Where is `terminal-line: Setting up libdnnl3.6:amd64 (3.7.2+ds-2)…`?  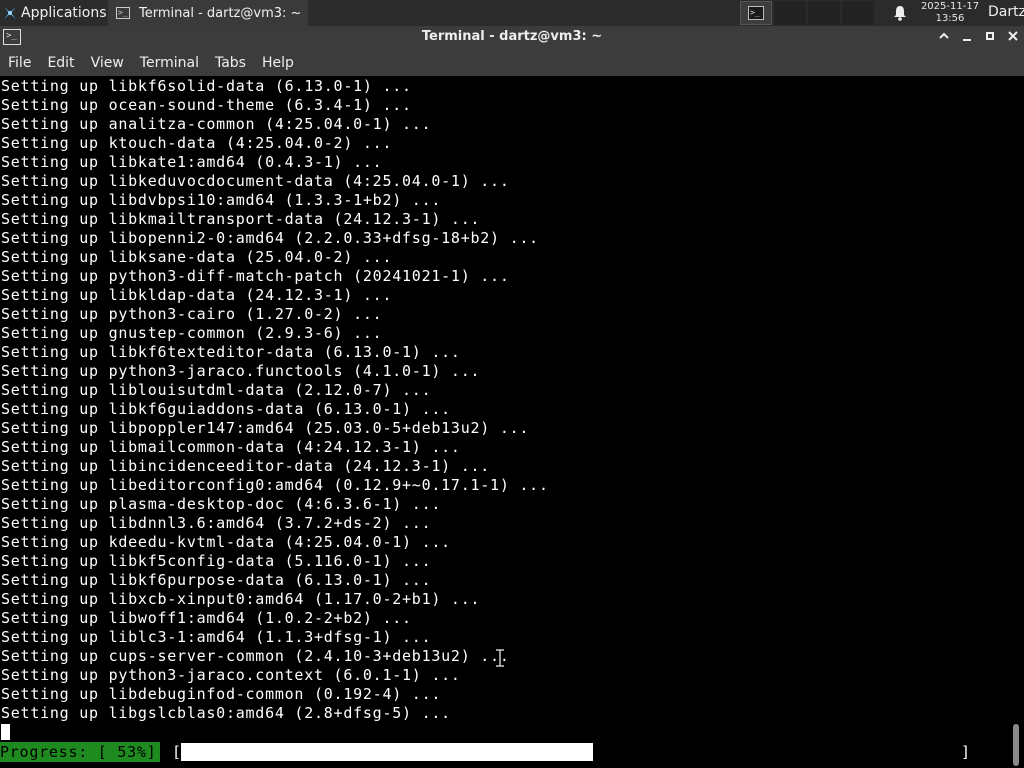 terminal-line: Setting up libdnnl3.6:amd64 (3.7.2+ds-2)… is located at coordinates (216, 523).